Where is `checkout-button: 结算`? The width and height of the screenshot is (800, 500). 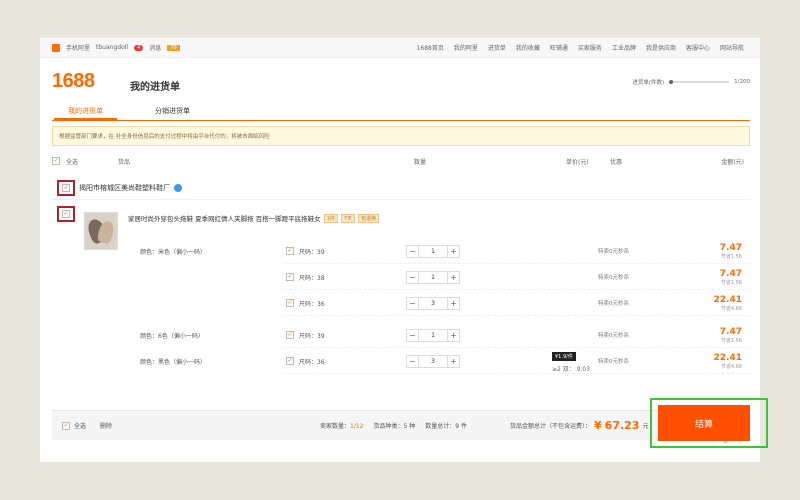 checkout-button: 结算 is located at coordinates (704, 423).